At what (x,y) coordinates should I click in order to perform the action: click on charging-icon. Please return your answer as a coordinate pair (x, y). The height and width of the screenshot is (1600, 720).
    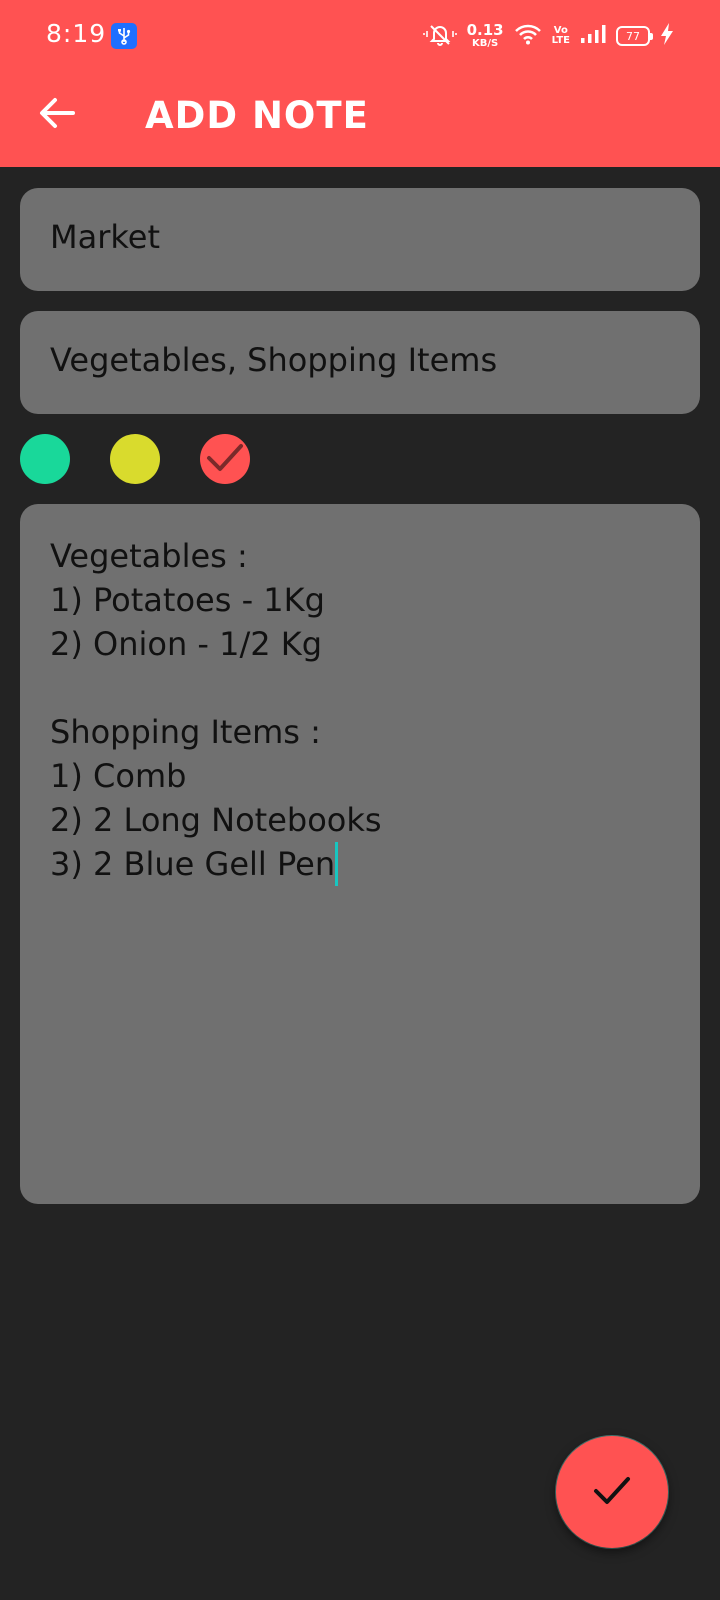
    Looking at the image, I should click on (667, 36).